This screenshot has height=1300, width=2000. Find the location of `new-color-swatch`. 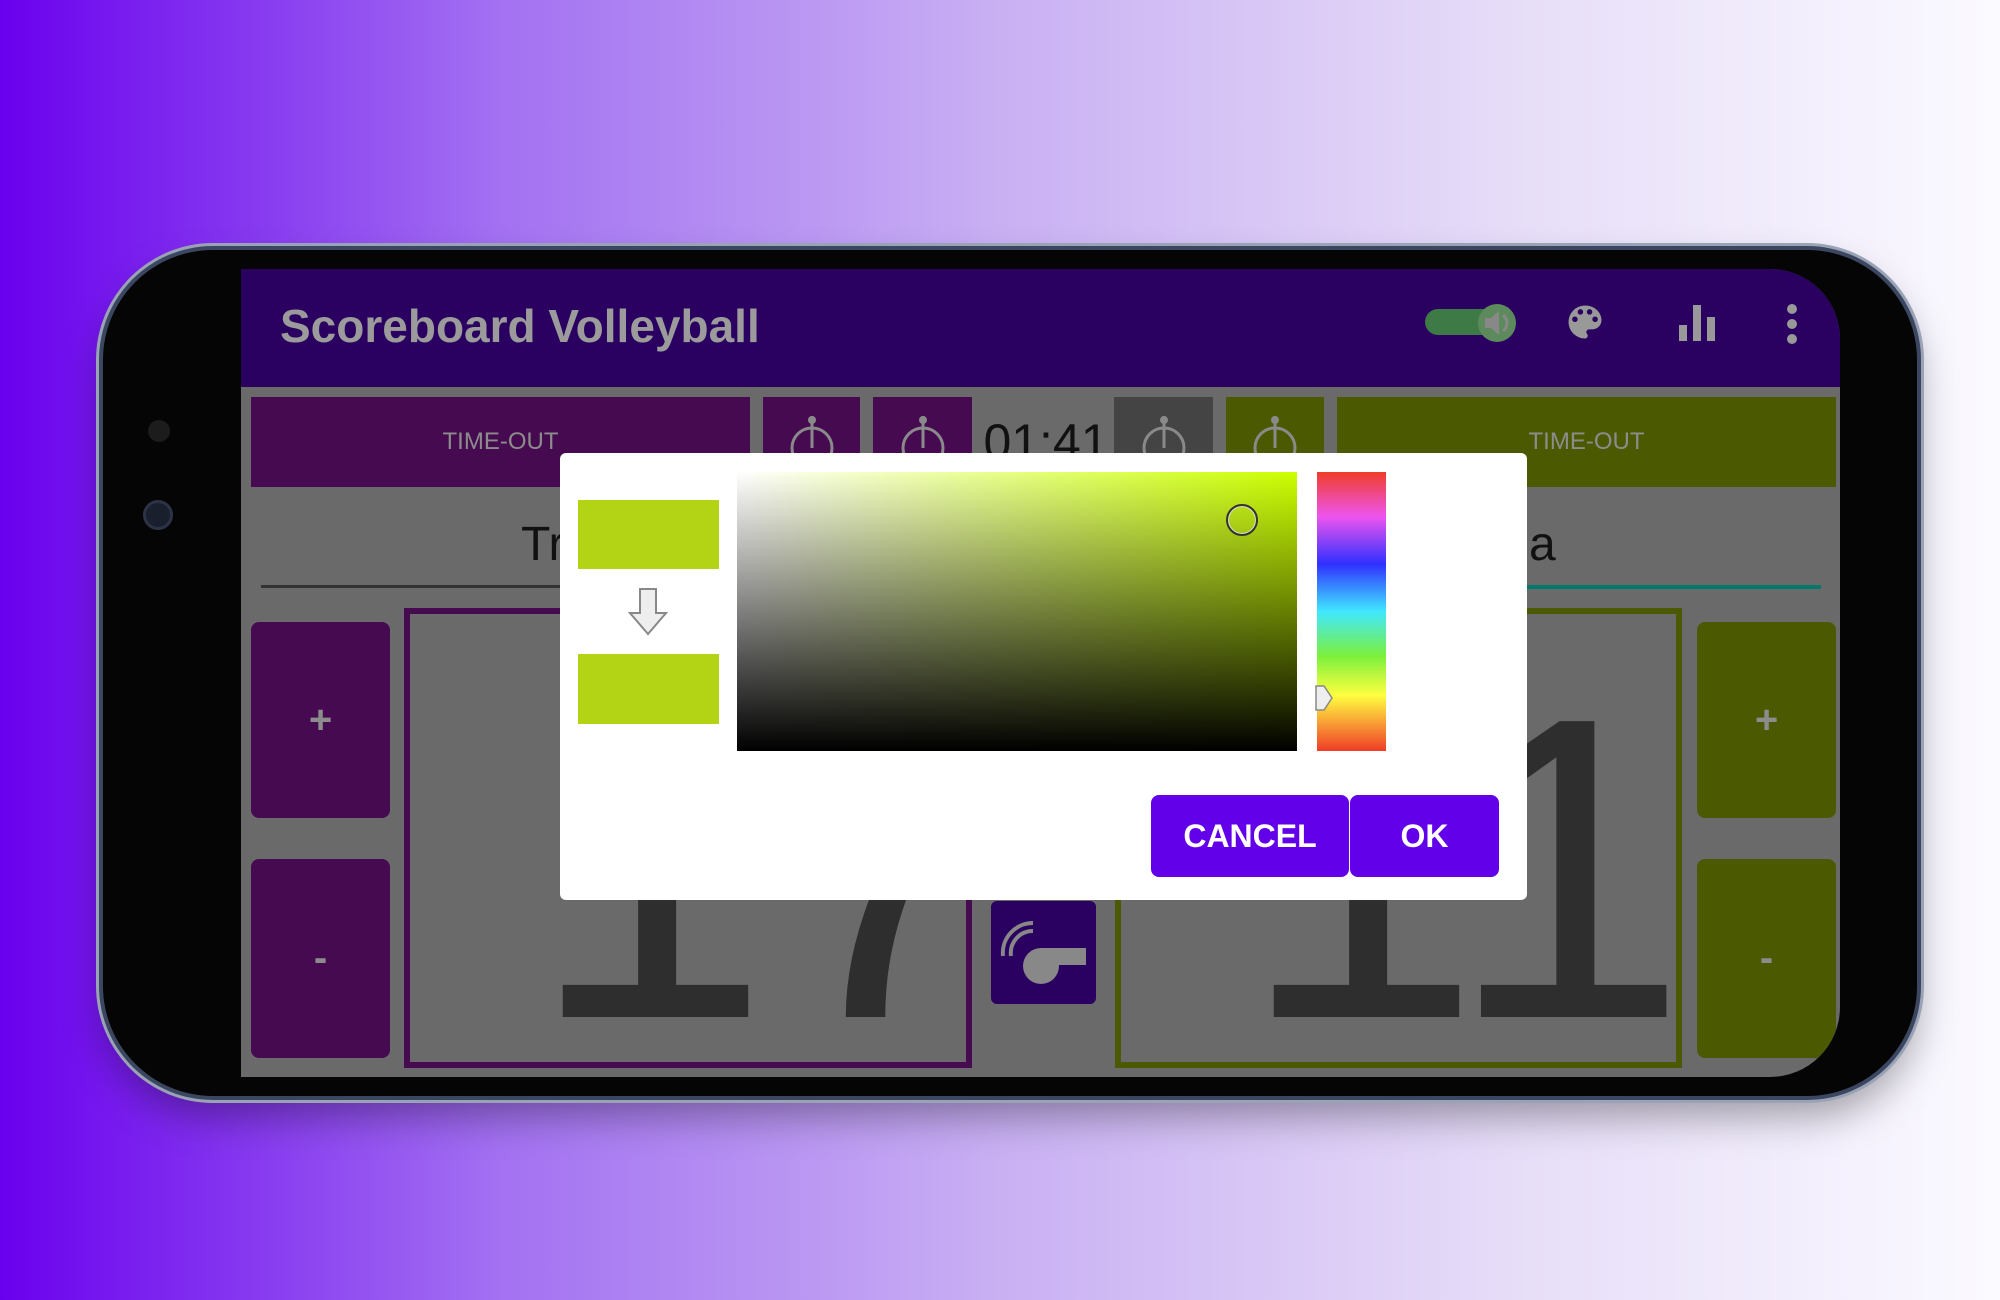

new-color-swatch is located at coordinates (648, 689).